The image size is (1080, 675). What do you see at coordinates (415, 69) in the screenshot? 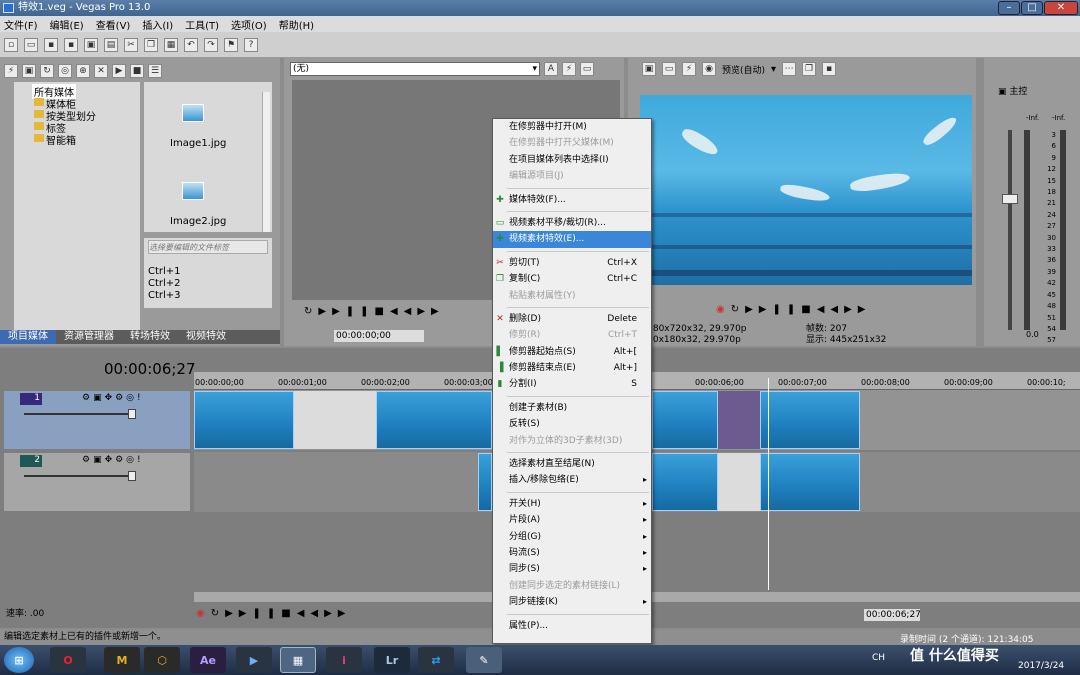
I see `trimmer-dropdown: (无) ▾` at bounding box center [415, 69].